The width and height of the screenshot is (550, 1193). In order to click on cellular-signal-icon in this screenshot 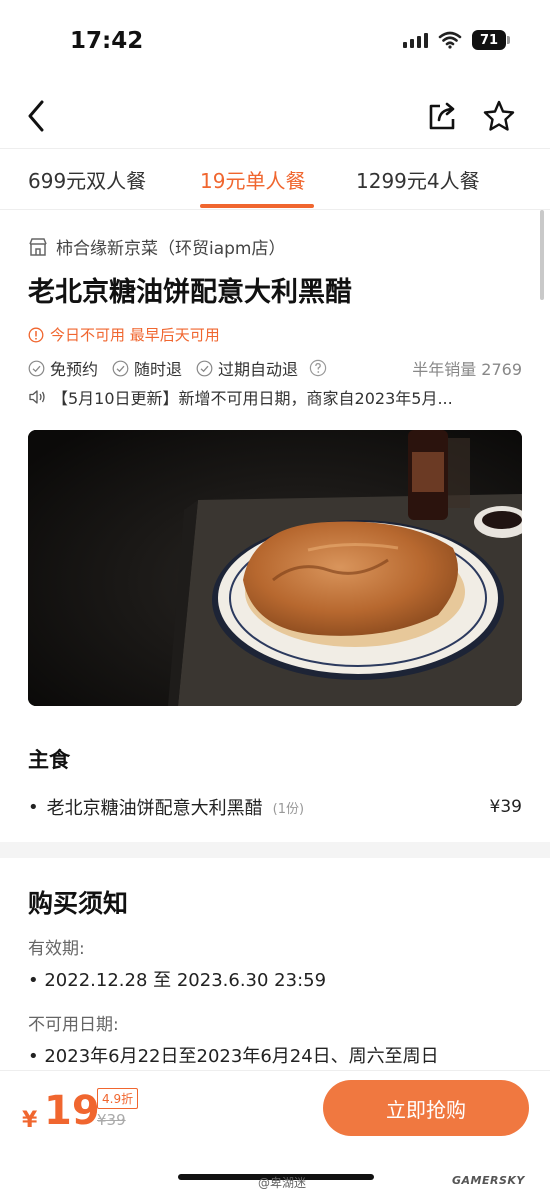, I will do `click(415, 40)`.